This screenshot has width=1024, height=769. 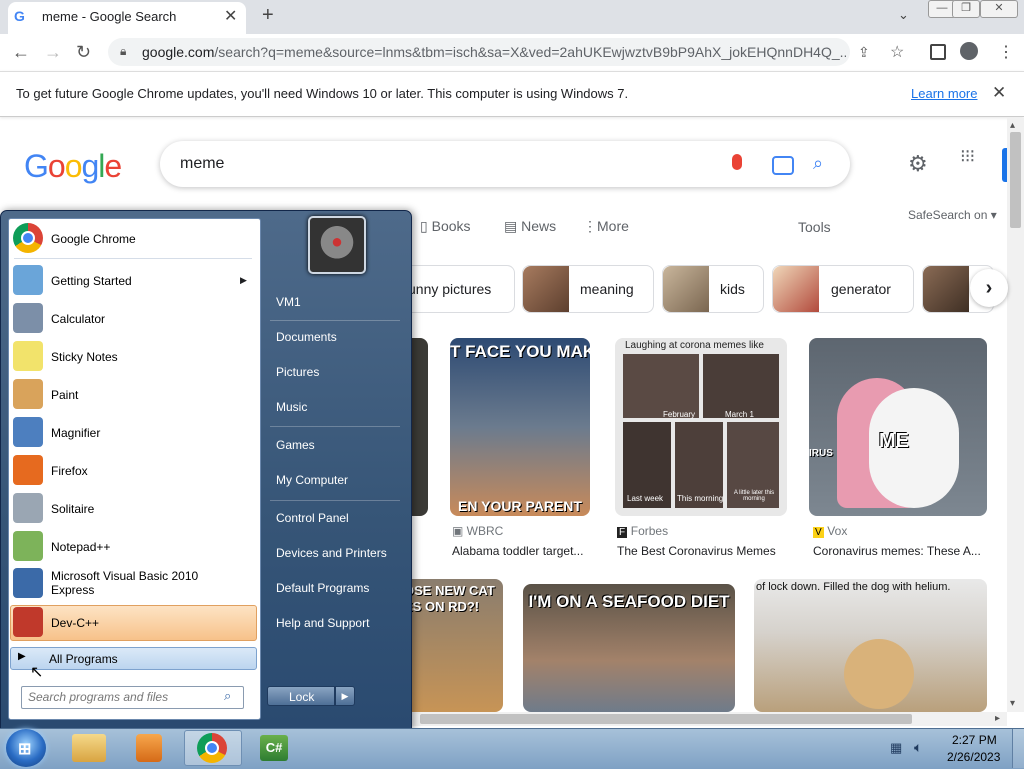 What do you see at coordinates (202, 164) in the screenshot?
I see `search-input: meme` at bounding box center [202, 164].